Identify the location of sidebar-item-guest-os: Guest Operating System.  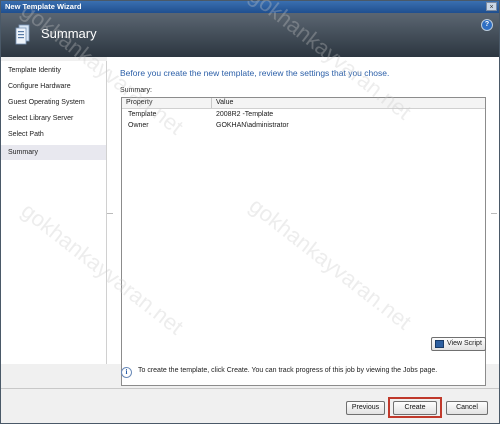
(53, 102).